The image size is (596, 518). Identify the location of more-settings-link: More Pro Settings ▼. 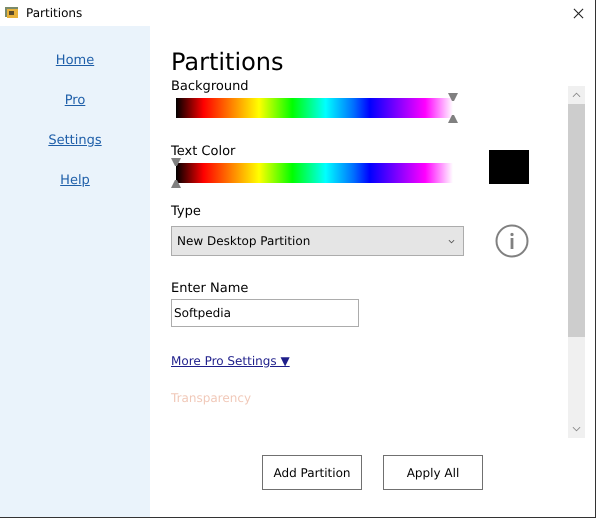
(230, 361).